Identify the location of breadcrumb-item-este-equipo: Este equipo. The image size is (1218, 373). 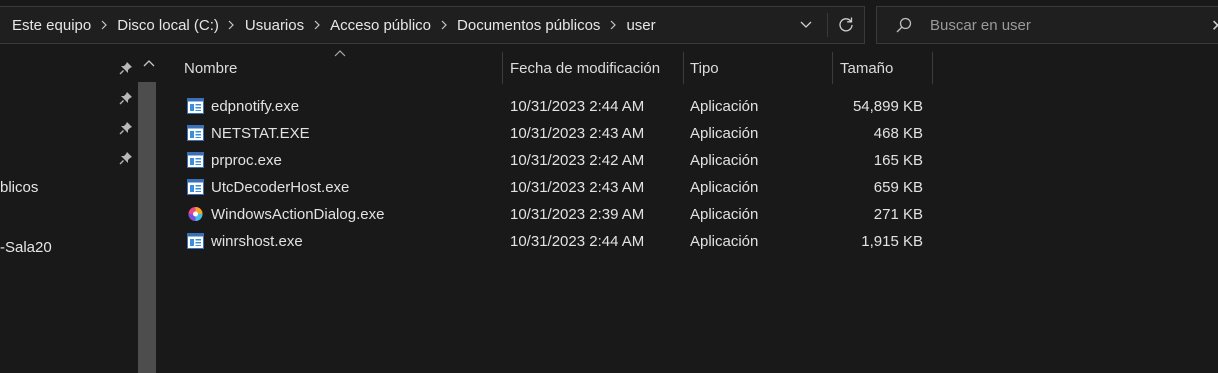
(51, 25).